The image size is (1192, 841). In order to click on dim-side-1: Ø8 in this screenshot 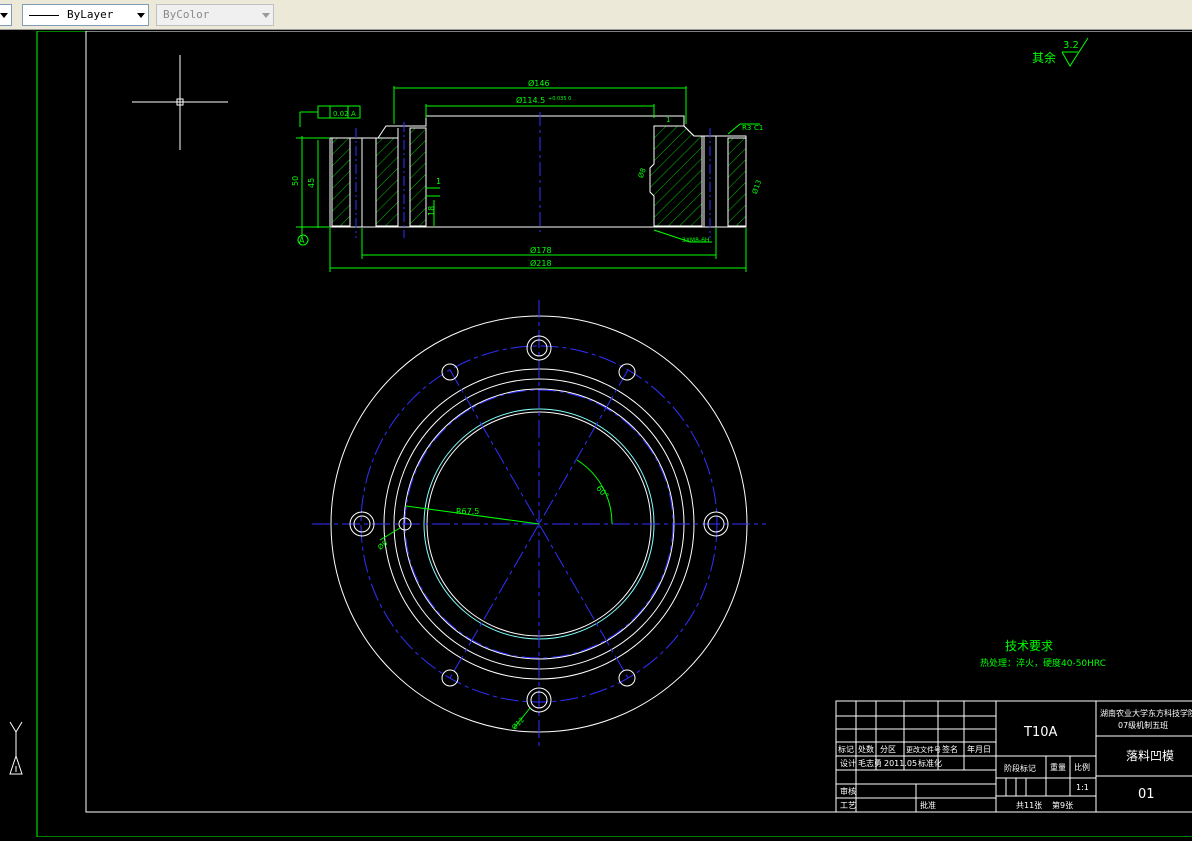, I will do `click(642, 173)`.